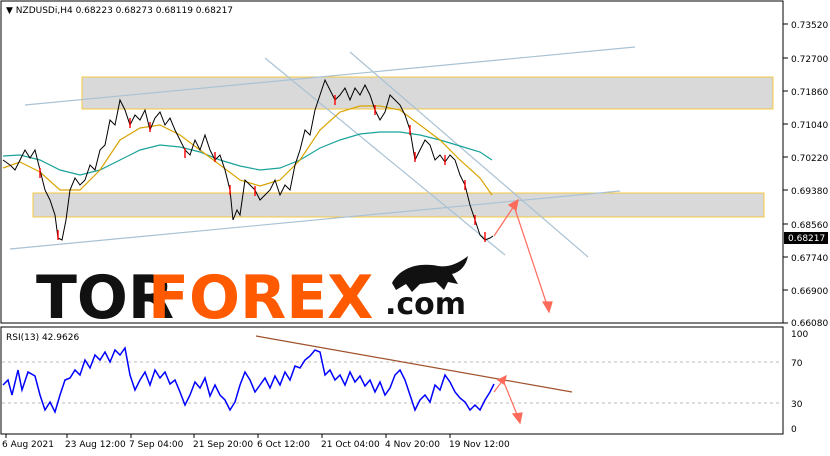  What do you see at coordinates (398, 205) in the screenshot?
I see `support-zone` at bounding box center [398, 205].